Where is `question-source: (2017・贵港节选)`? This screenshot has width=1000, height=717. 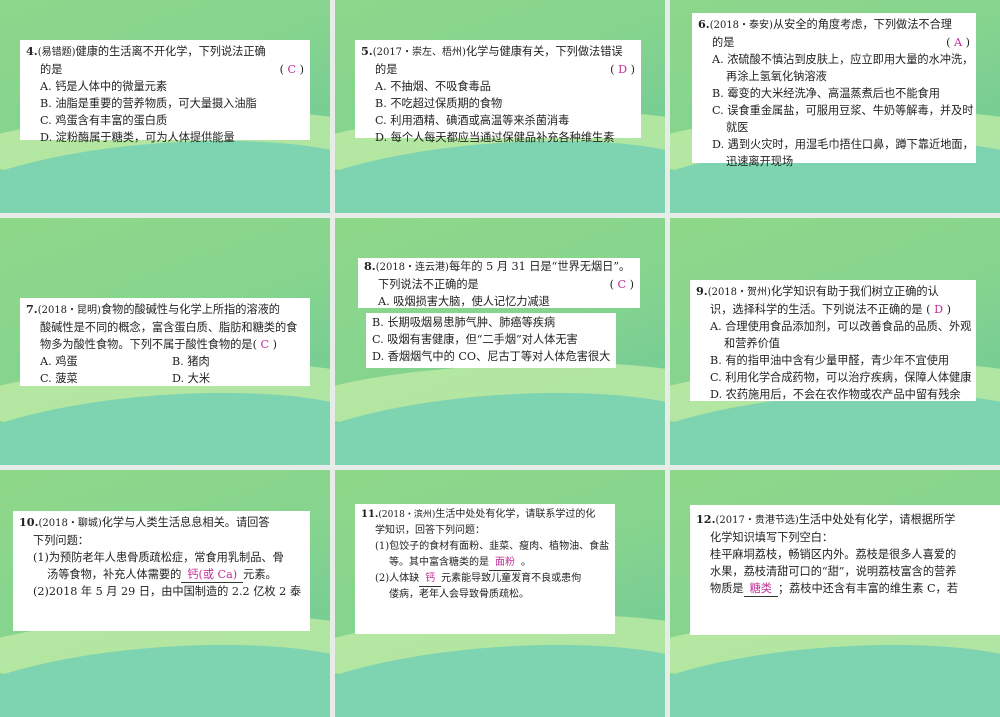 question-source: (2017・贵港节选) is located at coordinates (757, 520).